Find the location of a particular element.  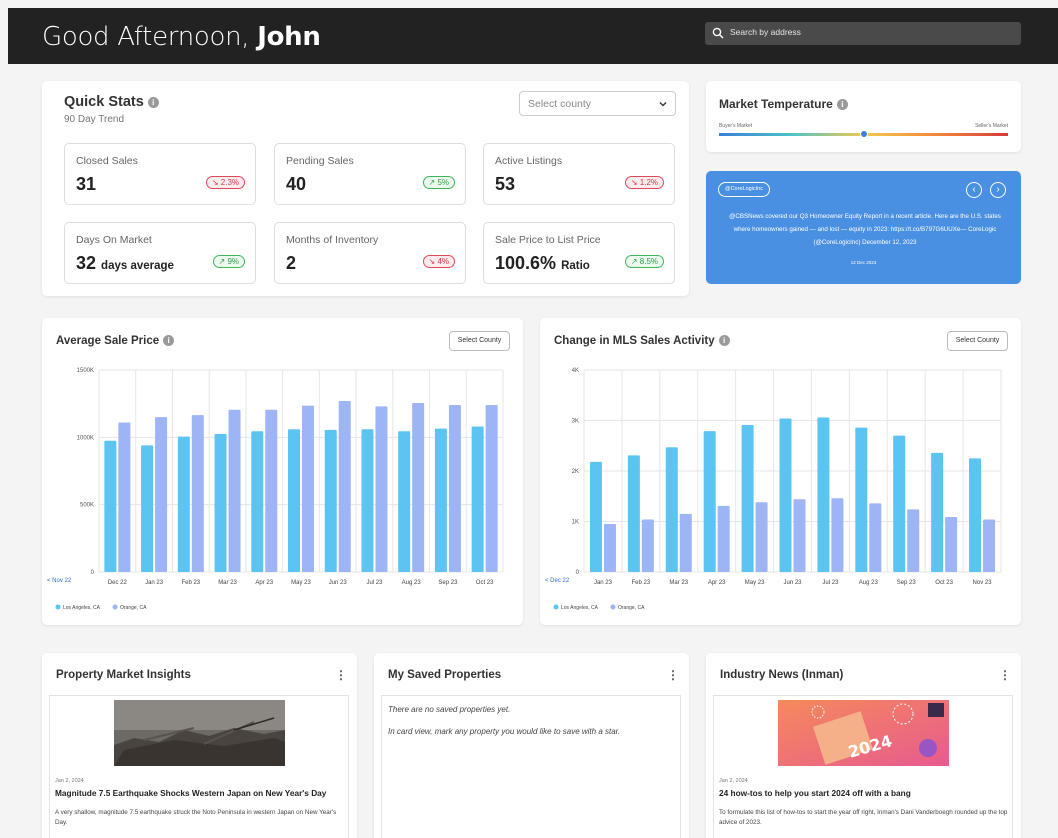

stat-value: 32 days average is located at coordinates (125, 263).